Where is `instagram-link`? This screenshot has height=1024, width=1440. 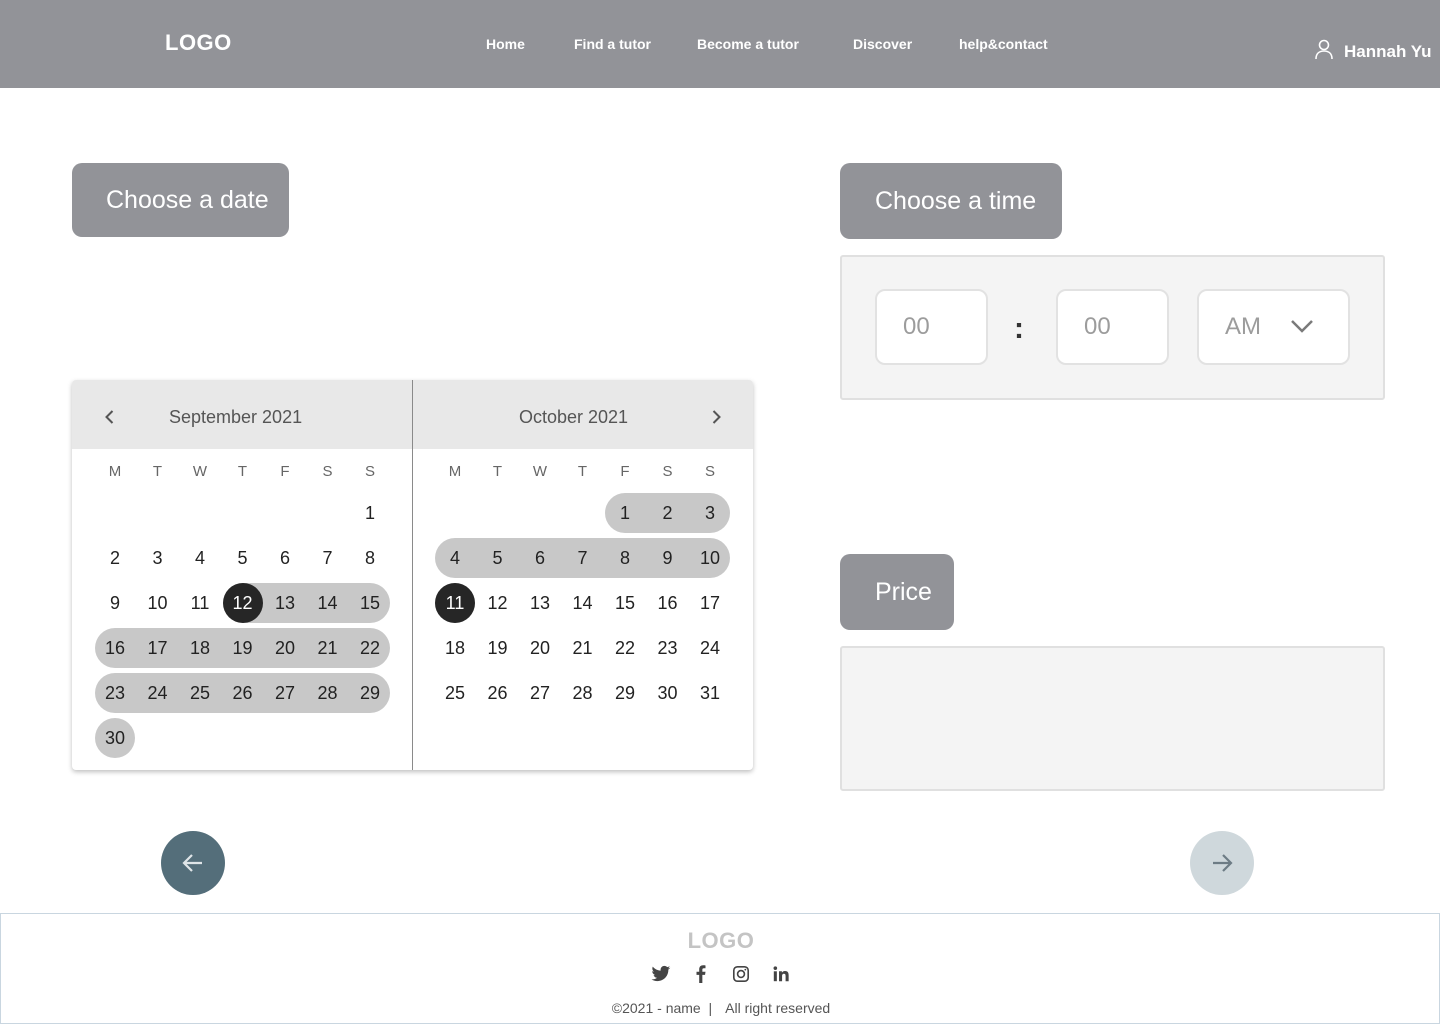
instagram-link is located at coordinates (741, 974).